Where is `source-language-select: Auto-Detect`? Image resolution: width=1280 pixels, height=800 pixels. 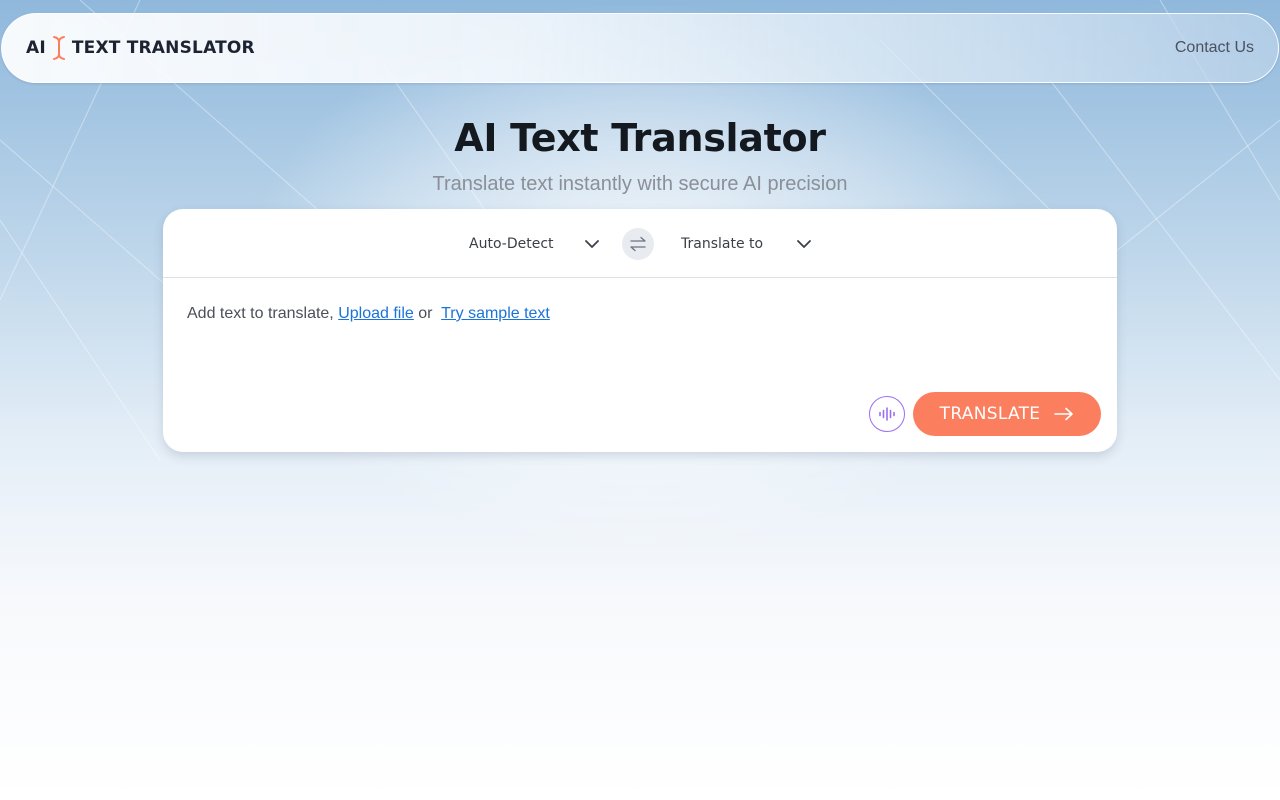
source-language-select: Auto-Detect is located at coordinates (535, 244).